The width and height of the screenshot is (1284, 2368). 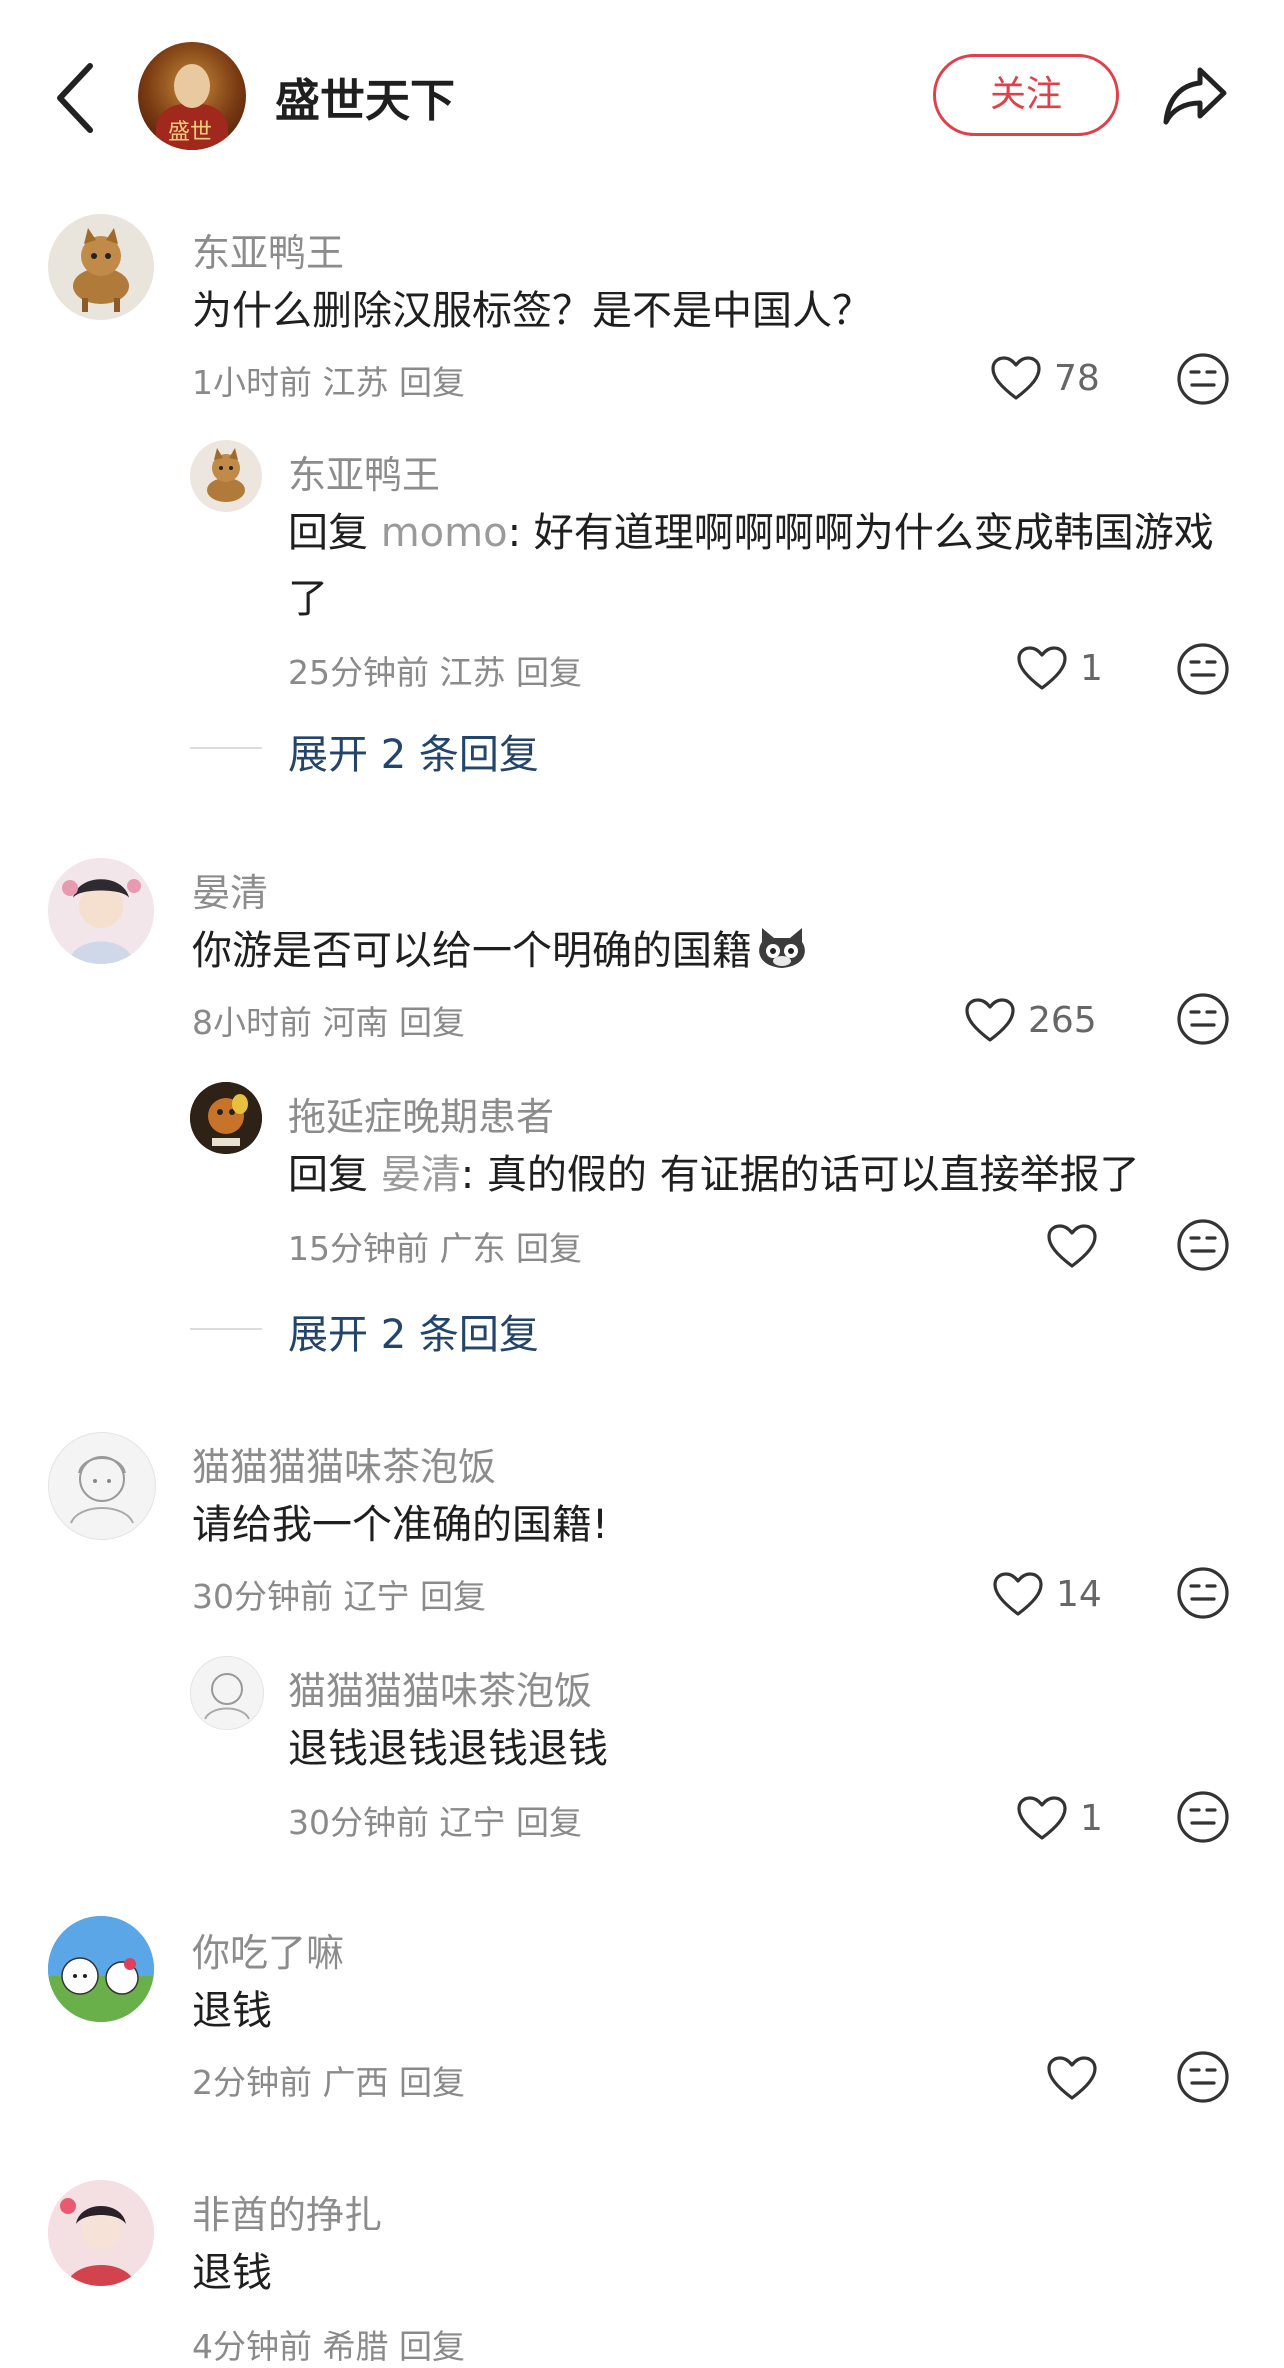 What do you see at coordinates (421, 1113) in the screenshot?
I see `reply-username: 拖延症晚期患者` at bounding box center [421, 1113].